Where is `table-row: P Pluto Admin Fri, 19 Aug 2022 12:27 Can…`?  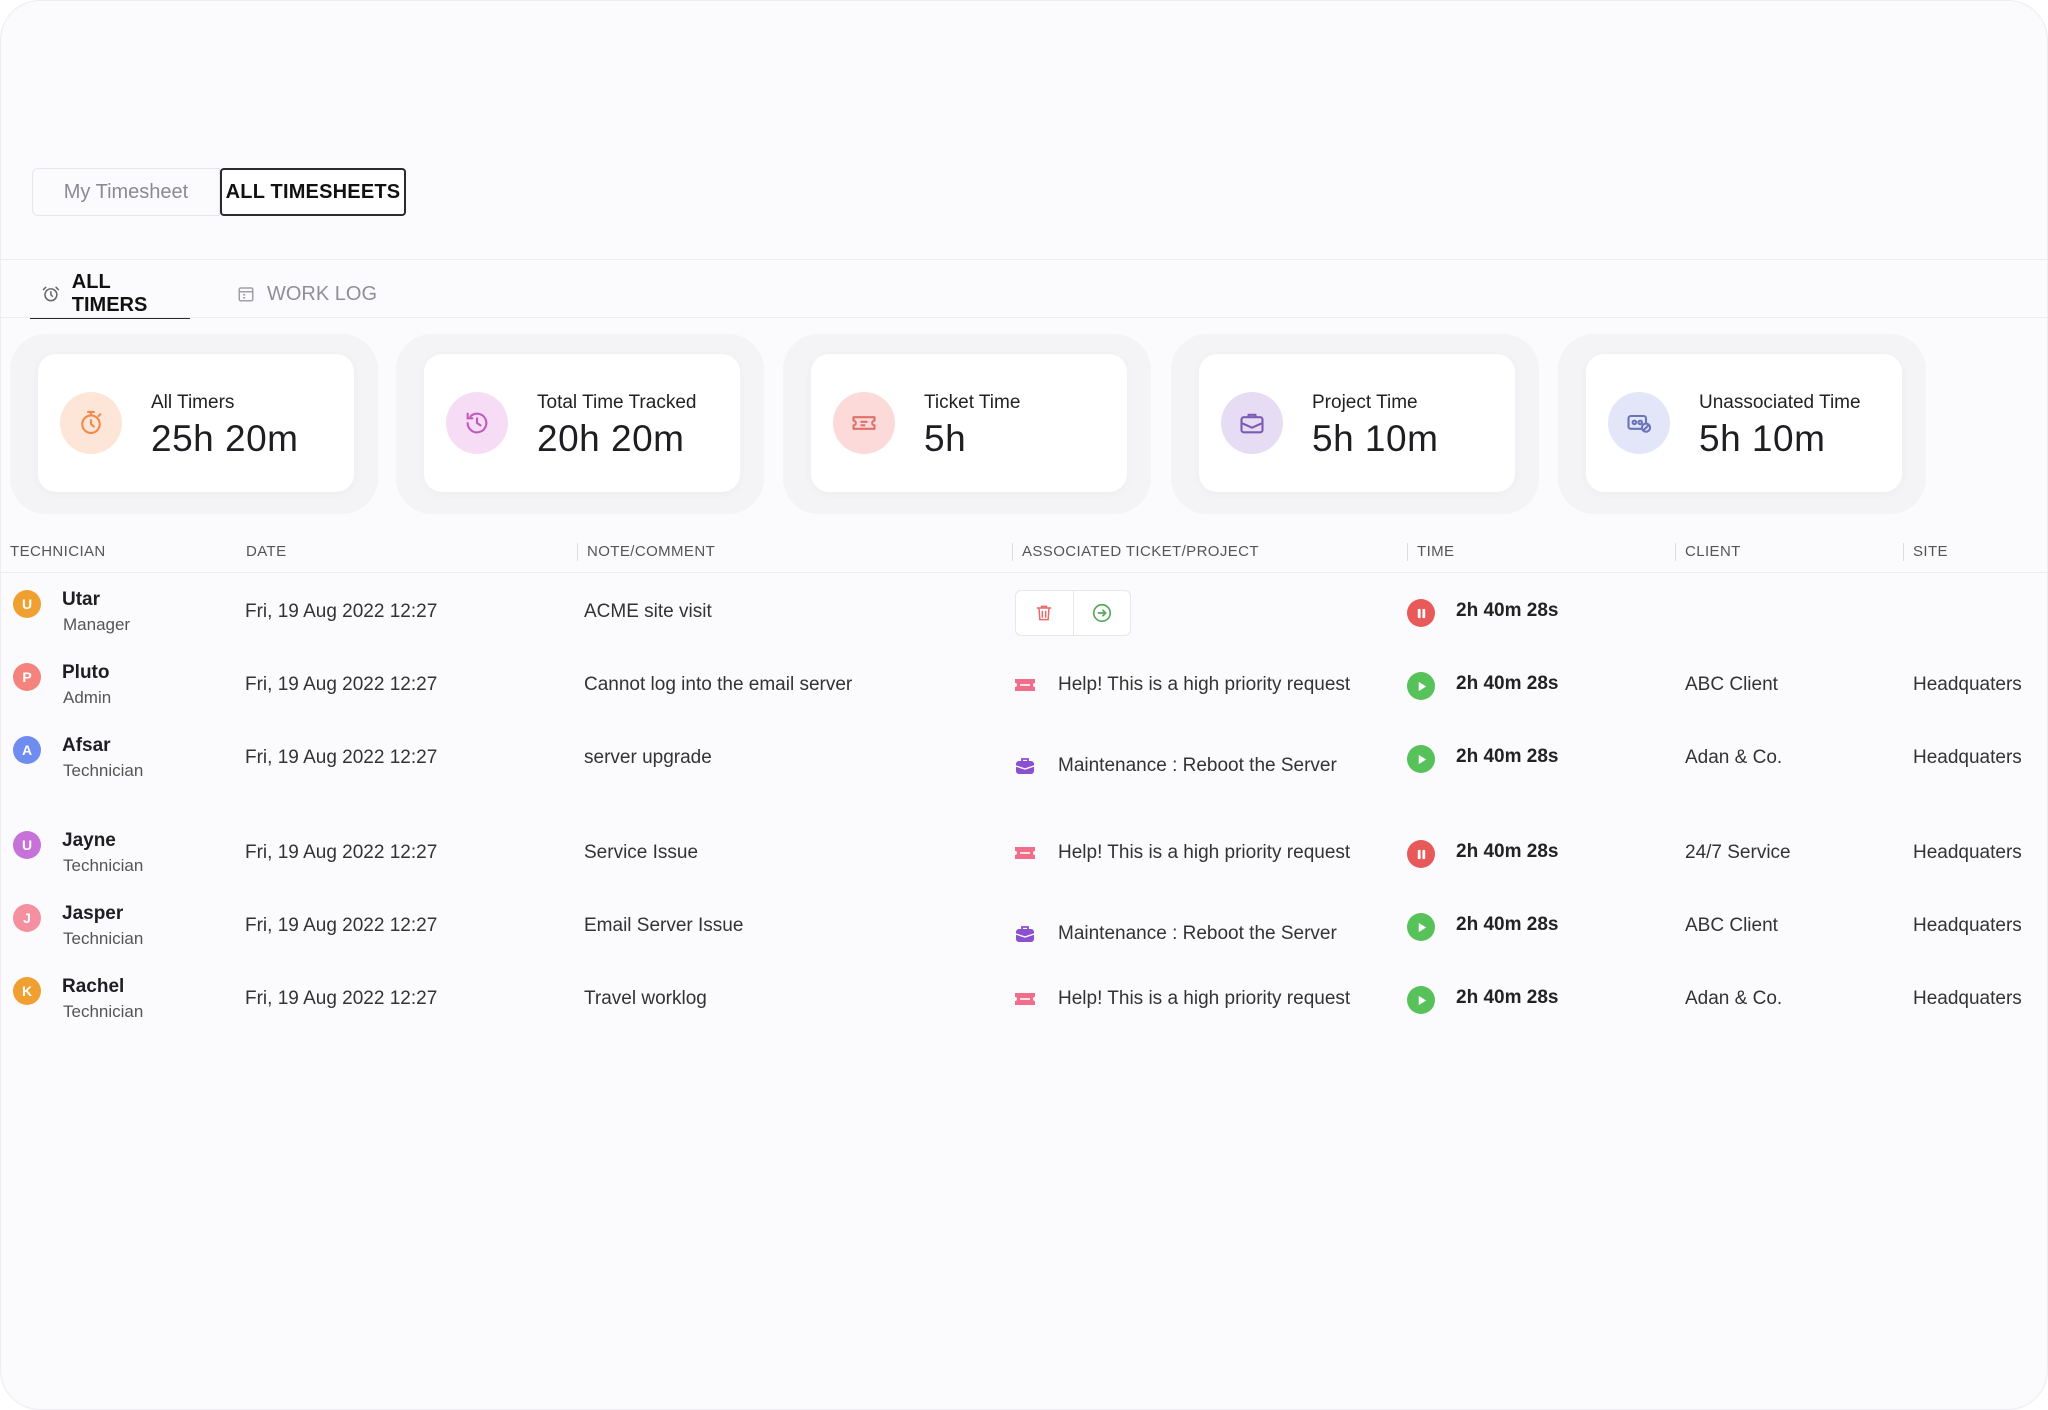 table-row: P Pluto Admin Fri, 19 Aug 2022 12:27 Can… is located at coordinates (1024, 684).